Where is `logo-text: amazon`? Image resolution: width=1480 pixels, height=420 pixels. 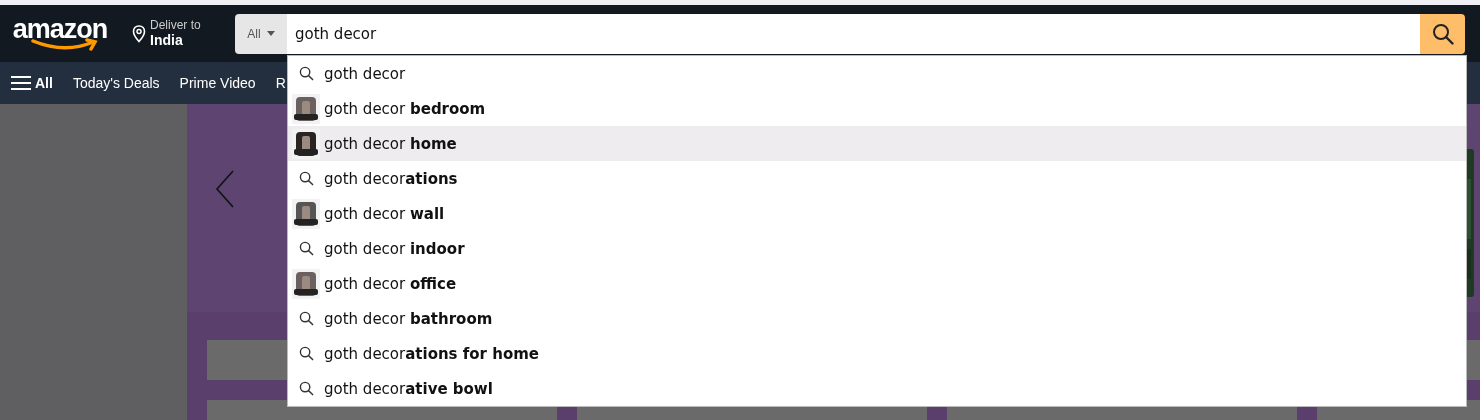 logo-text: amazon is located at coordinates (60, 28).